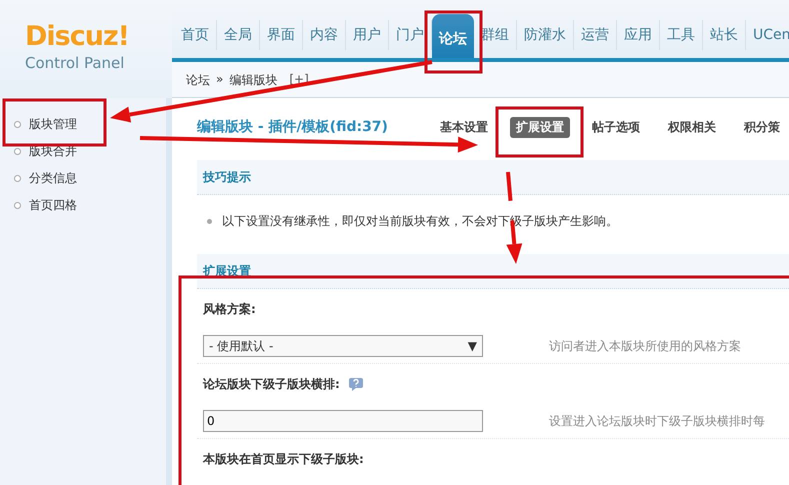 The image size is (789, 485). Describe the element at coordinates (540, 127) in the screenshot. I see `tab: 扩展设置` at that location.